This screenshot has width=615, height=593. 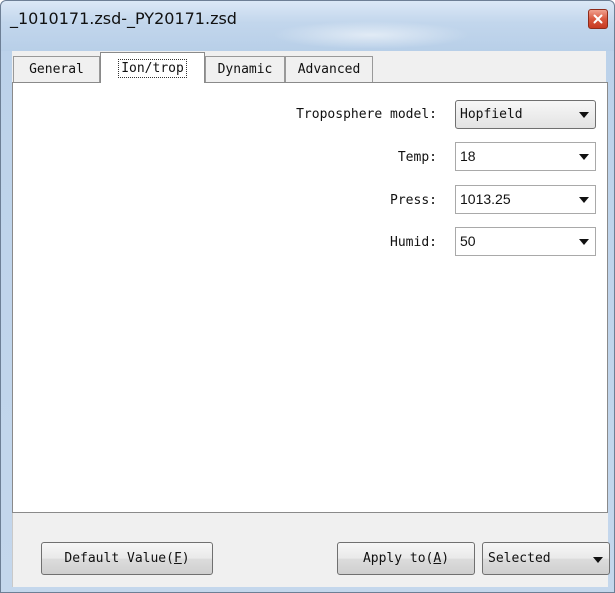 I want to click on tab-advanced: Advanced, so click(x=329, y=69).